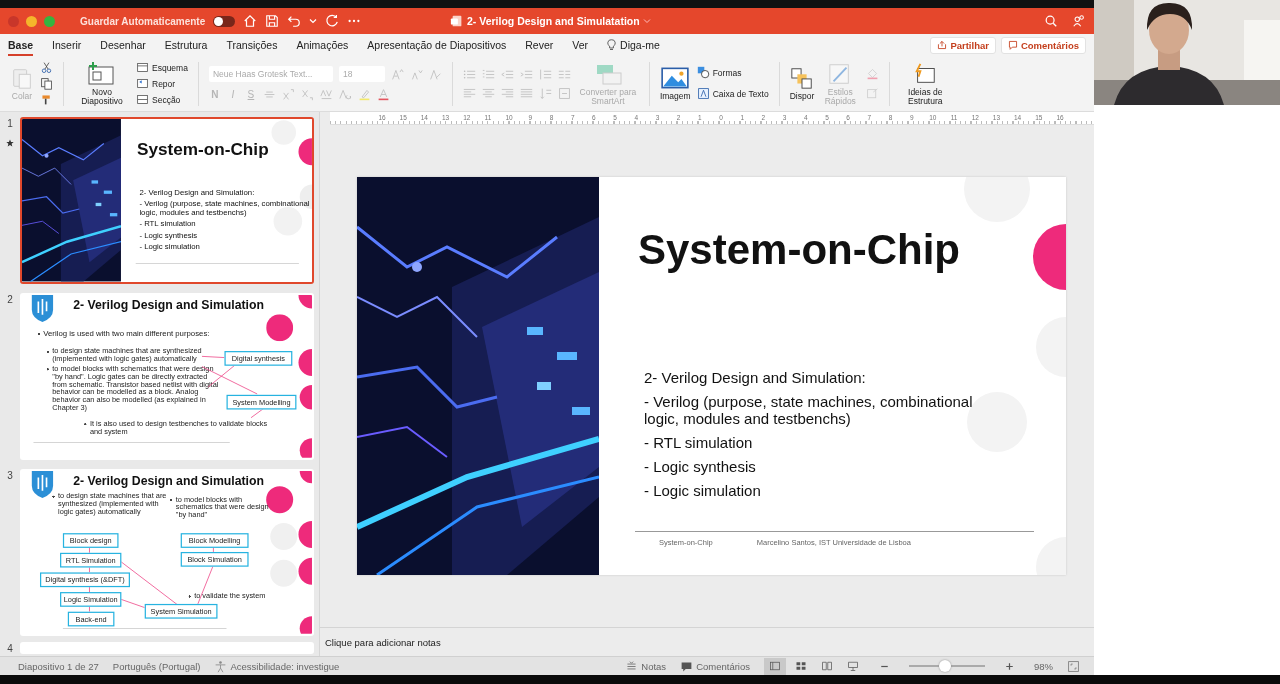 This screenshot has height=684, width=1280. What do you see at coordinates (580, 45) in the screenshot?
I see `ribbon-tab: Ver` at bounding box center [580, 45].